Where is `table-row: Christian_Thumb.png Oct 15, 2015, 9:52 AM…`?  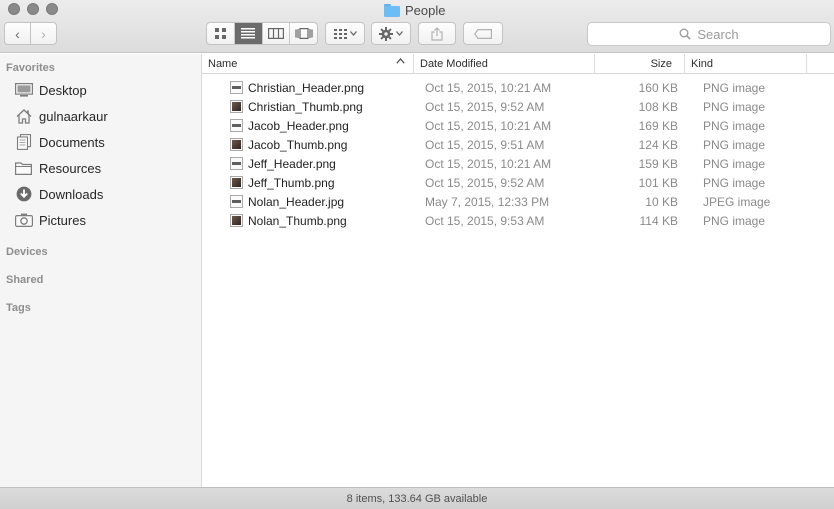 table-row: Christian_Thumb.png Oct 15, 2015, 9:52 AM… is located at coordinates (518, 106).